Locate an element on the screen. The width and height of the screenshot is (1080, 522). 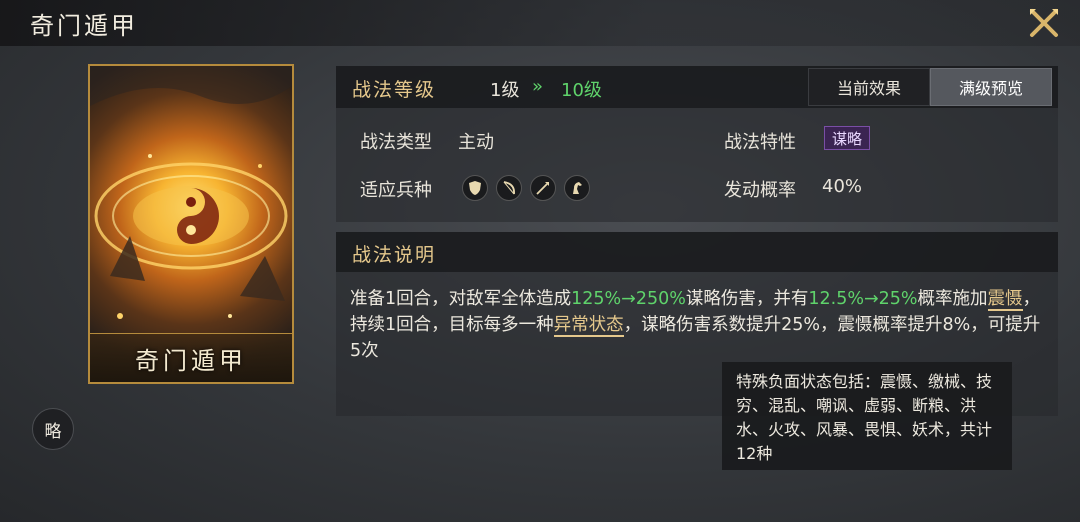
trait-tag: 谋略 is located at coordinates (847, 138).